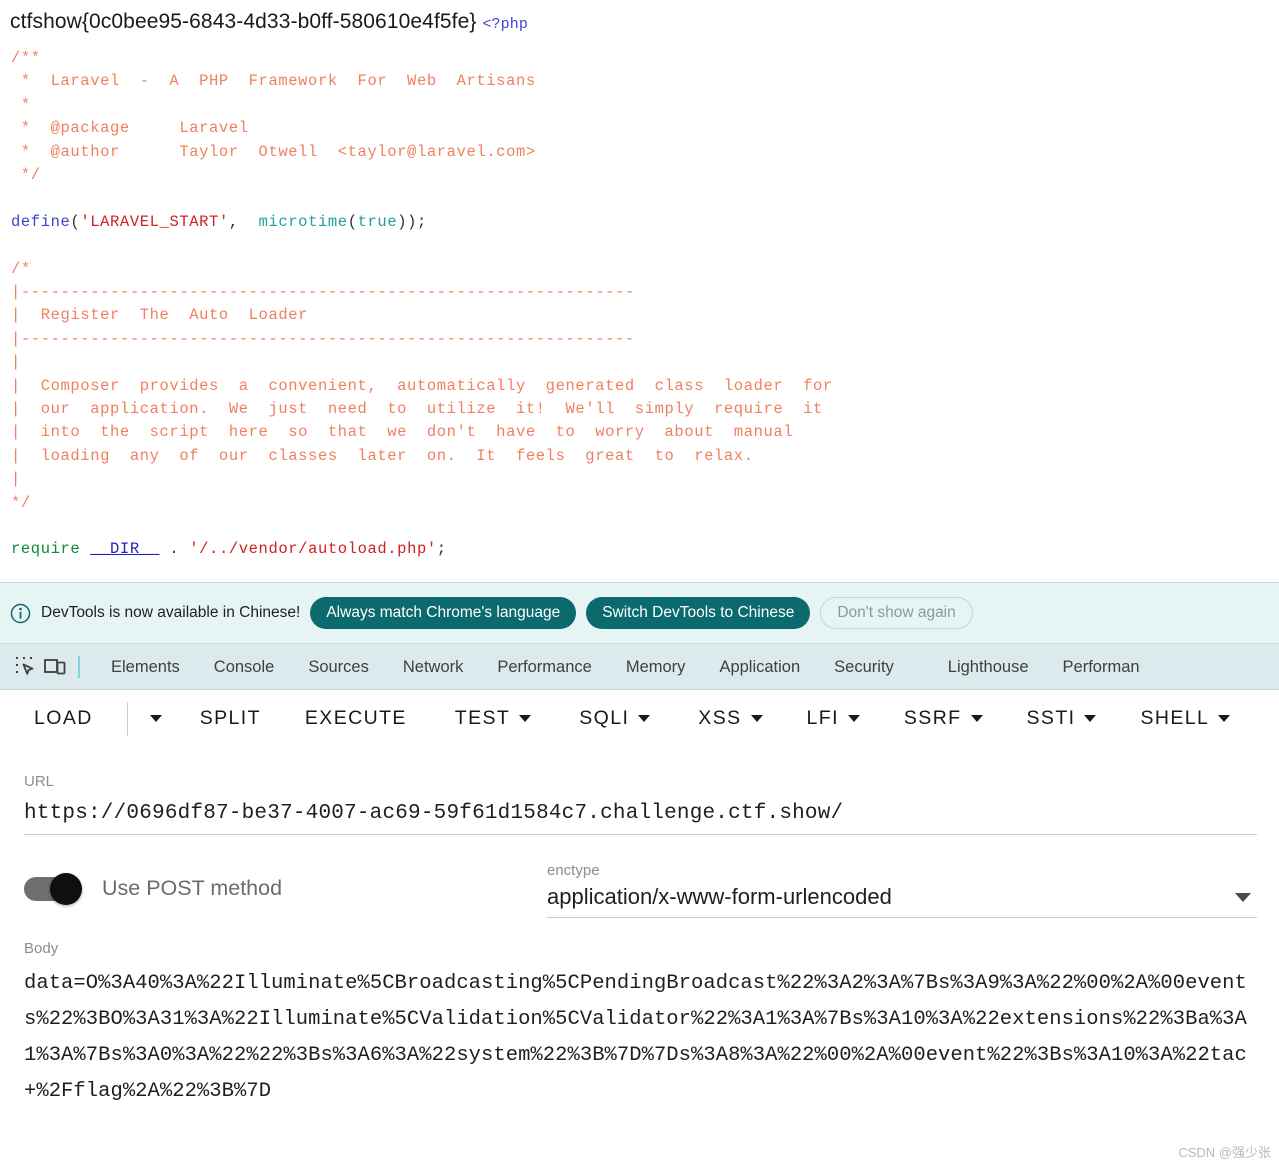  What do you see at coordinates (338, 666) in the screenshot?
I see `tab-sources: Sources` at bounding box center [338, 666].